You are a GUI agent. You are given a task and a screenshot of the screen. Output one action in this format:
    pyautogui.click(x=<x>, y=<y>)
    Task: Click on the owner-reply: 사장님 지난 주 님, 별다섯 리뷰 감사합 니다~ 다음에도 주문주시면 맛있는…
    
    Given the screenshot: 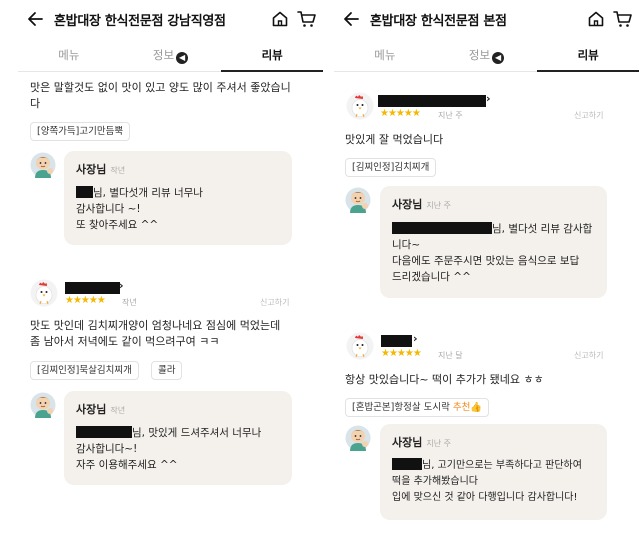 What is the action you would take?
    pyautogui.click(x=493, y=242)
    